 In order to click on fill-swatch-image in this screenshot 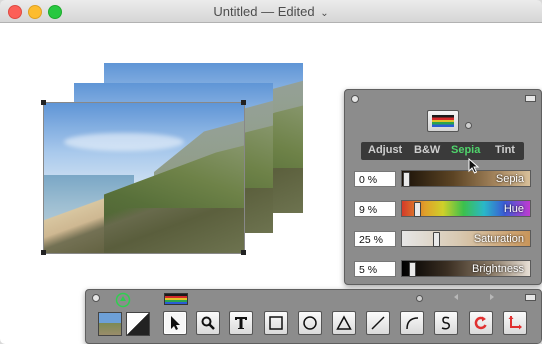, I will do `click(110, 324)`.